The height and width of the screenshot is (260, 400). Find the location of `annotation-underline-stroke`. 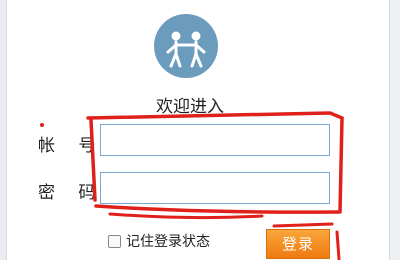

annotation-underline-stroke is located at coordinates (186, 216).